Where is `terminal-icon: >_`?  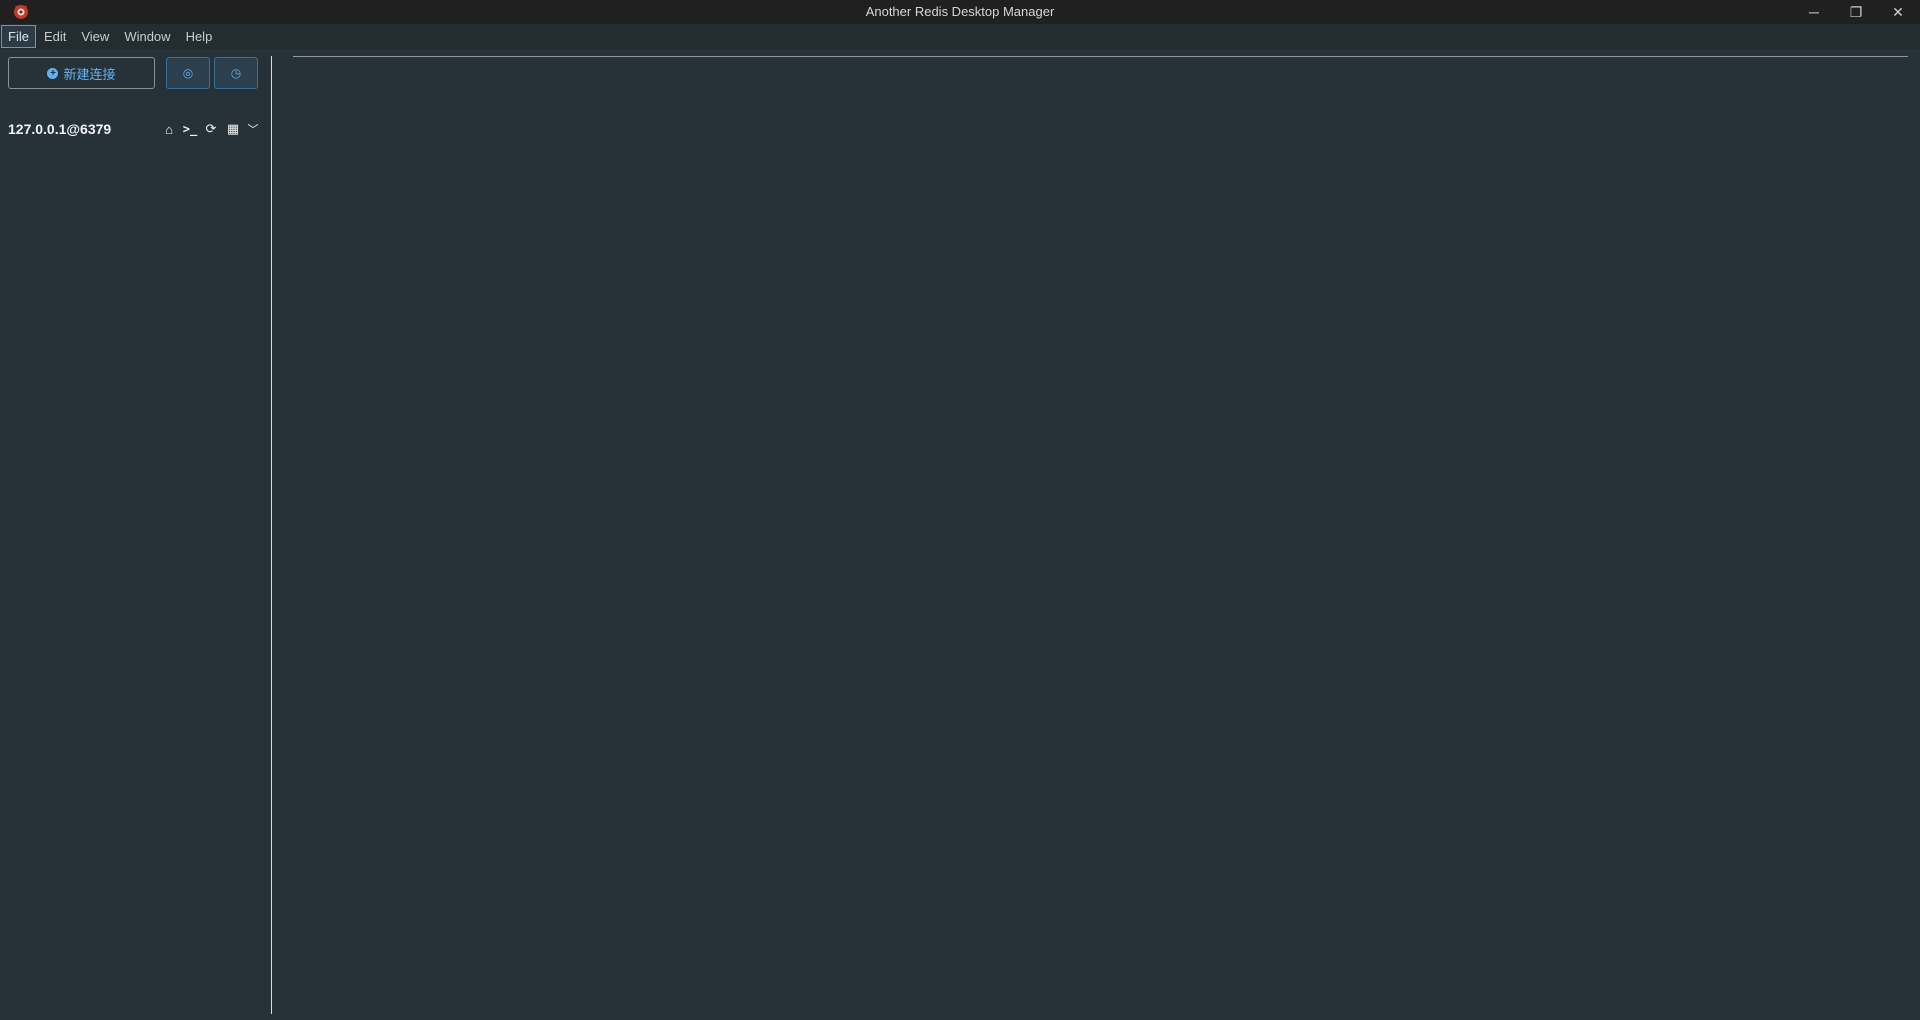 terminal-icon: >_ is located at coordinates (190, 129).